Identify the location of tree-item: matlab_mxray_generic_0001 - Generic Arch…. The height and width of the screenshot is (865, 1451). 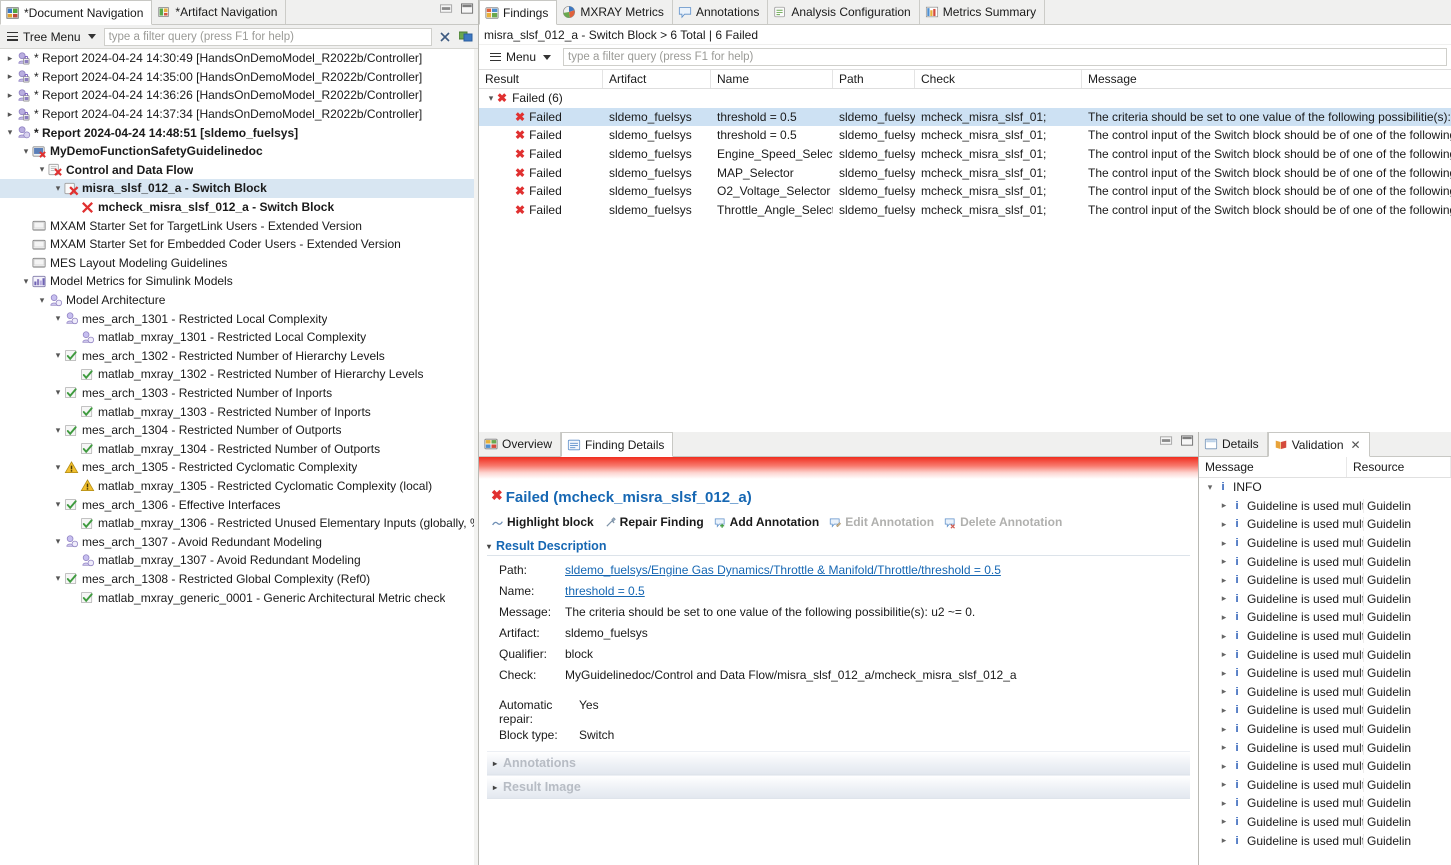
(239, 597).